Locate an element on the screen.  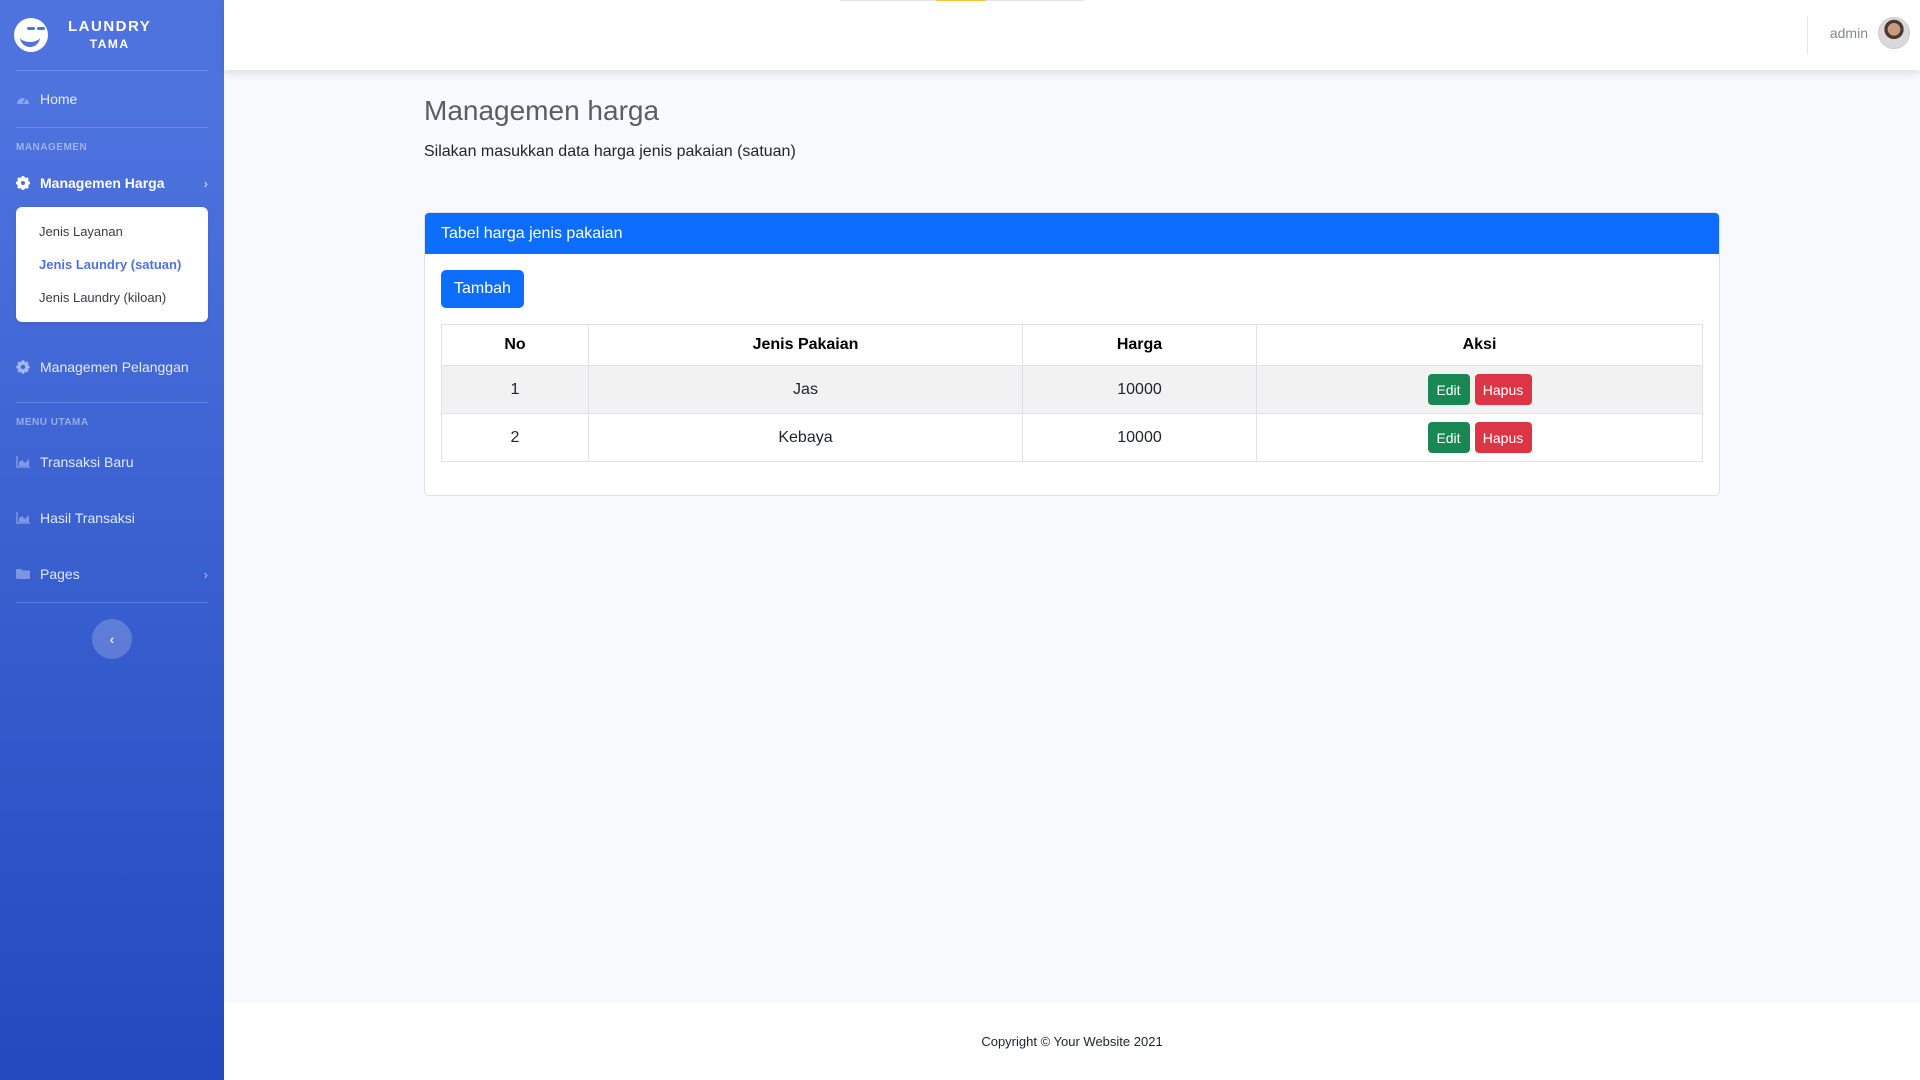
brand-text: LAUNDRY TAMA is located at coordinates (109, 35).